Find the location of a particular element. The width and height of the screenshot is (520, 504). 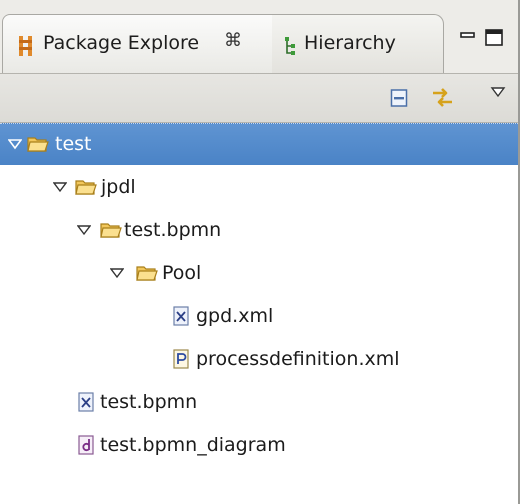

tree-item-test-bpmn-diagram: test.bpmn_diagram is located at coordinates (259, 446).